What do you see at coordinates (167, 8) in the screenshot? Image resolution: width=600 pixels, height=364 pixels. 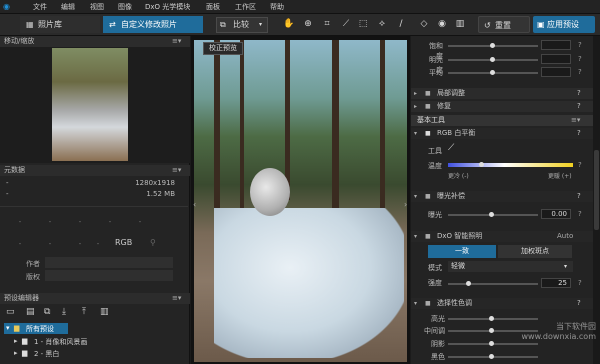 I see `menu-optics-modules: DxO 光学模块` at bounding box center [167, 8].